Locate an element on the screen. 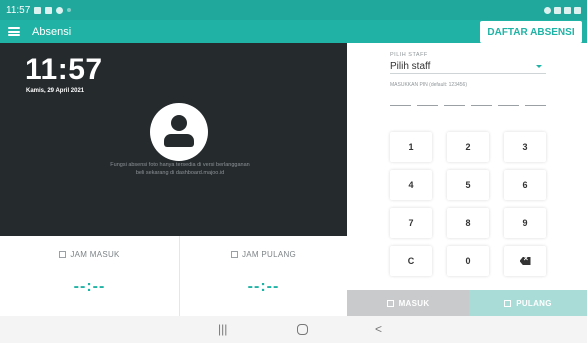 The image size is (587, 343). staff-dropdown: Pilih staff is located at coordinates (468, 66).